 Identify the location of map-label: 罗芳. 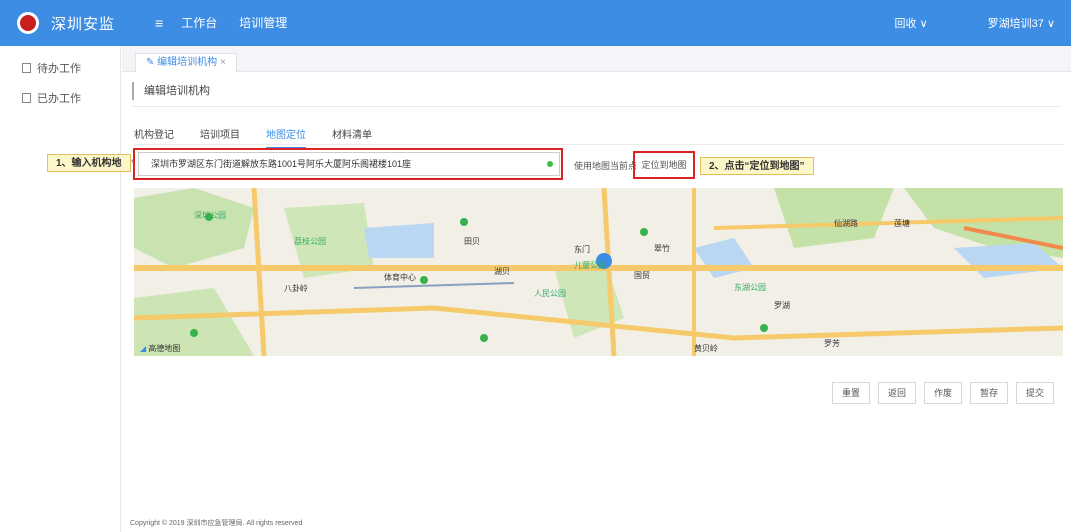
(832, 343).